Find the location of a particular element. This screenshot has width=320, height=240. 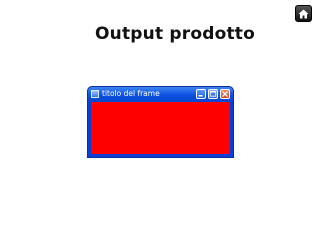

minimize-icon is located at coordinates (200, 96).